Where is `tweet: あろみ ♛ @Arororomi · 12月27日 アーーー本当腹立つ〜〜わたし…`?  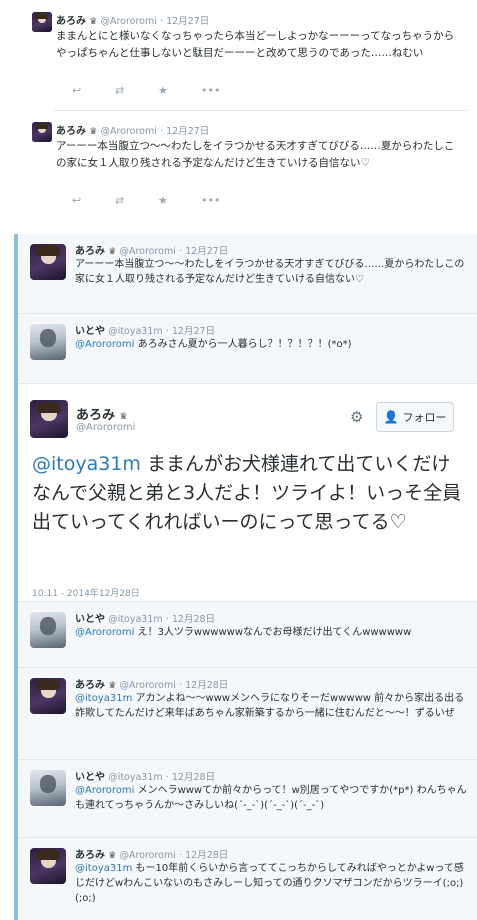
tweet: あろみ ♛ @Arororomi · 12月27日 アーーー本当腹立つ〜〜わたし… is located at coordinates (244, 166).